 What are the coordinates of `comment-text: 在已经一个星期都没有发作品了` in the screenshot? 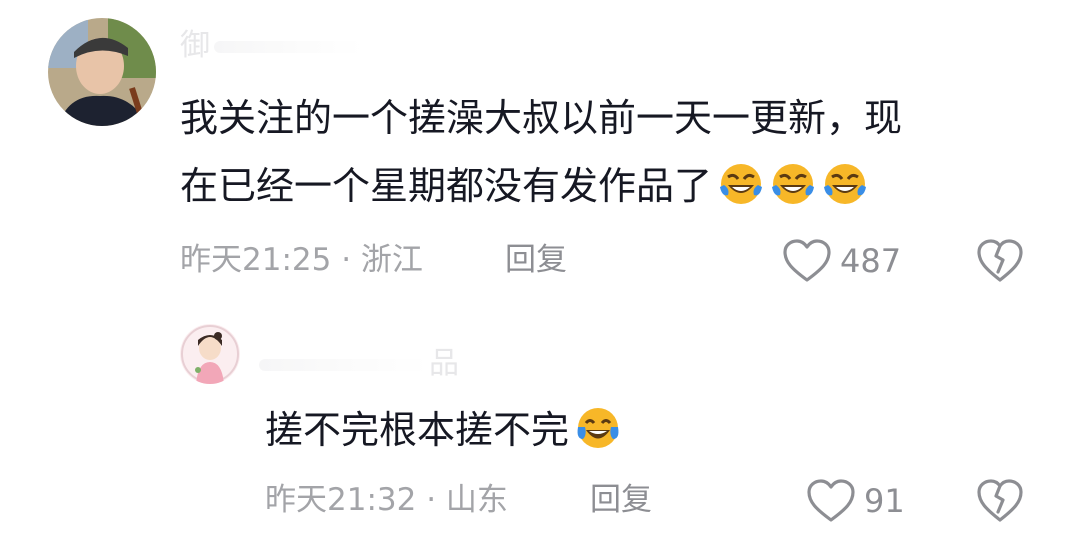 It's located at (446, 186).